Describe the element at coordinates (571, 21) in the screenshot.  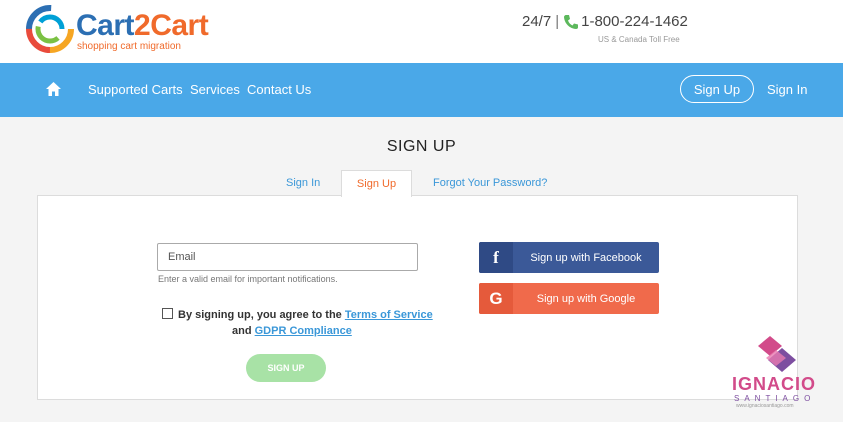
I see `phone-icon` at that location.